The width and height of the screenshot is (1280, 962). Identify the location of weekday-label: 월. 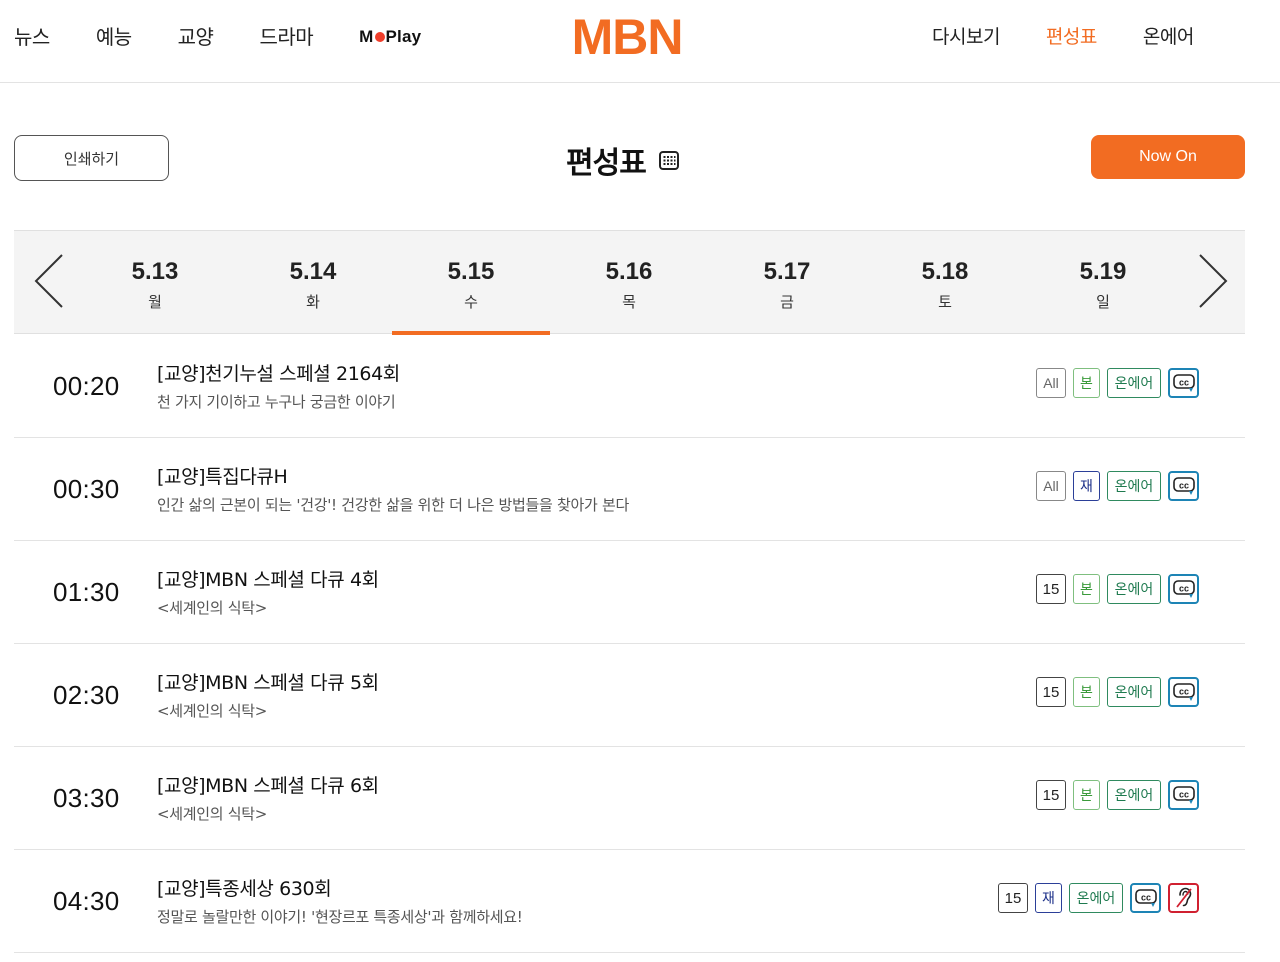
(155, 302).